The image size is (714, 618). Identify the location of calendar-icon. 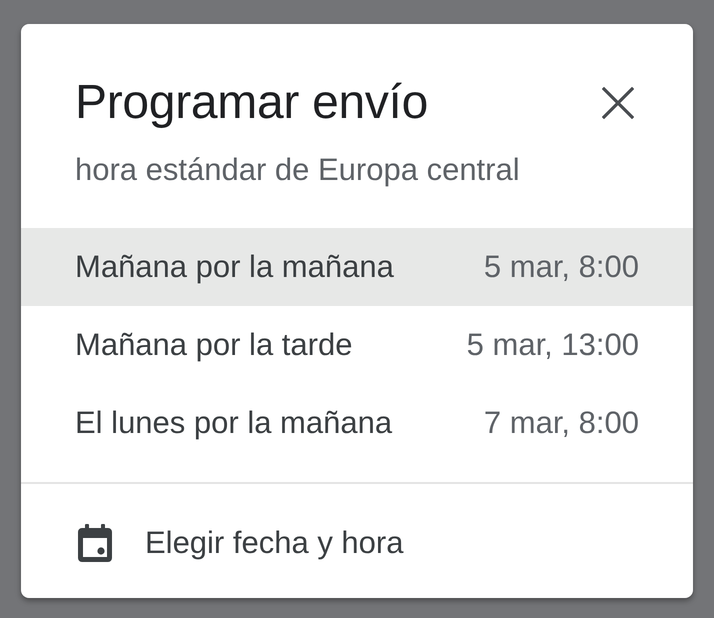
(95, 543).